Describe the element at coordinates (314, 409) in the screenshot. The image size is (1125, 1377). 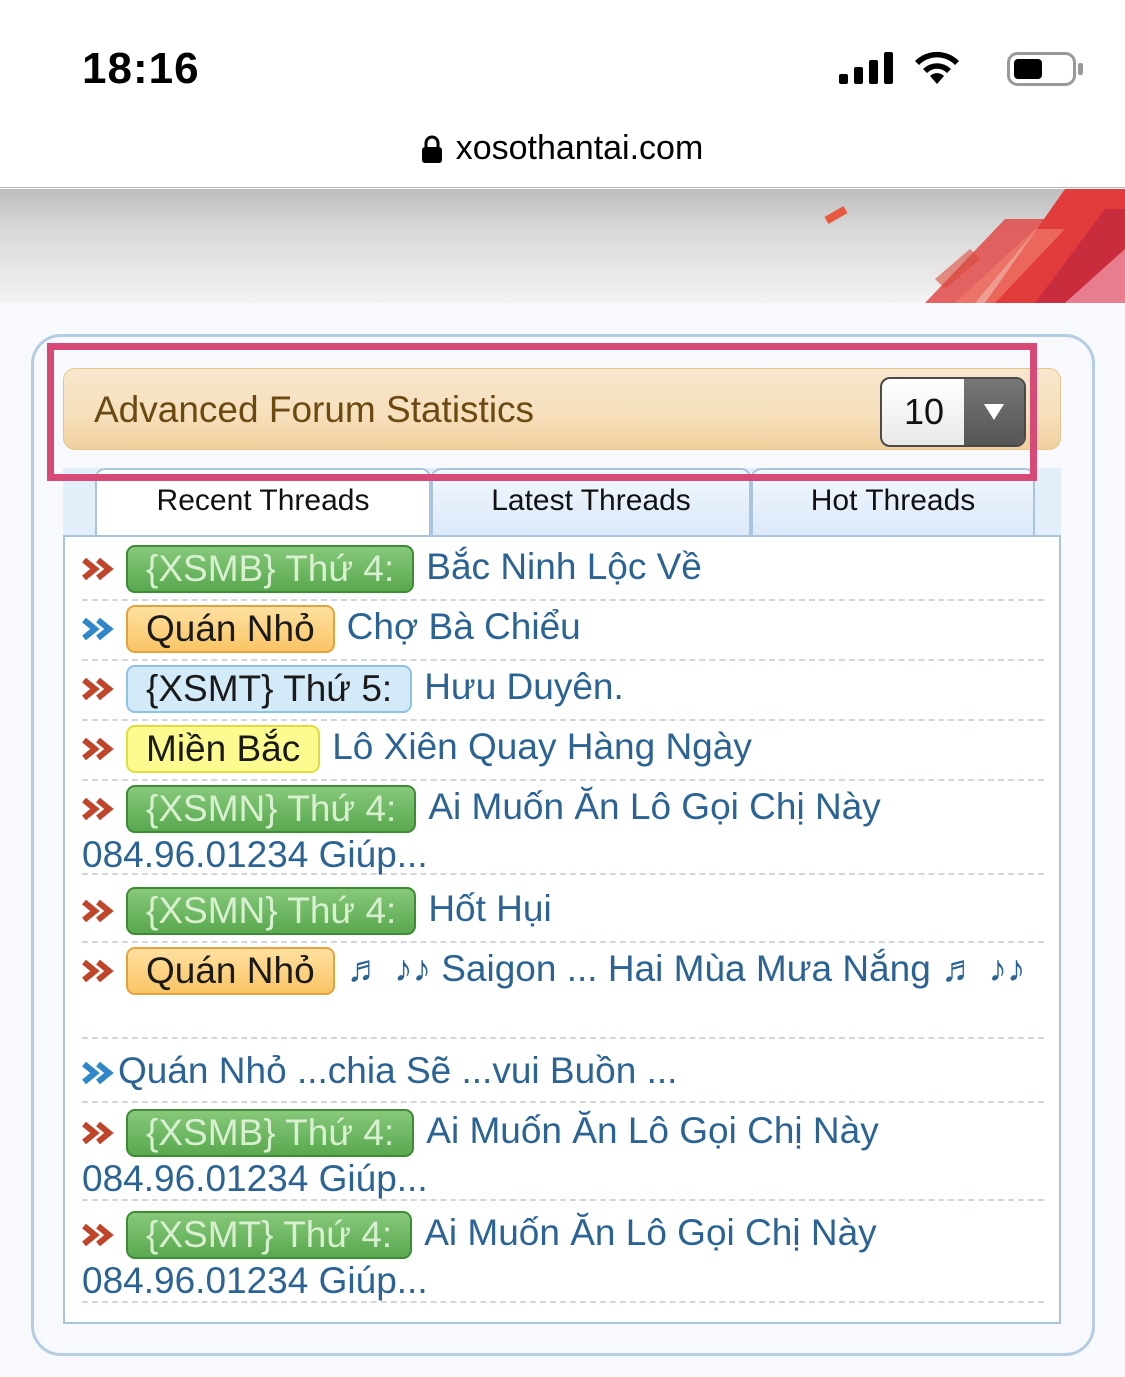
I see `forum-stats-title: Advanced Forum Statistics` at that location.